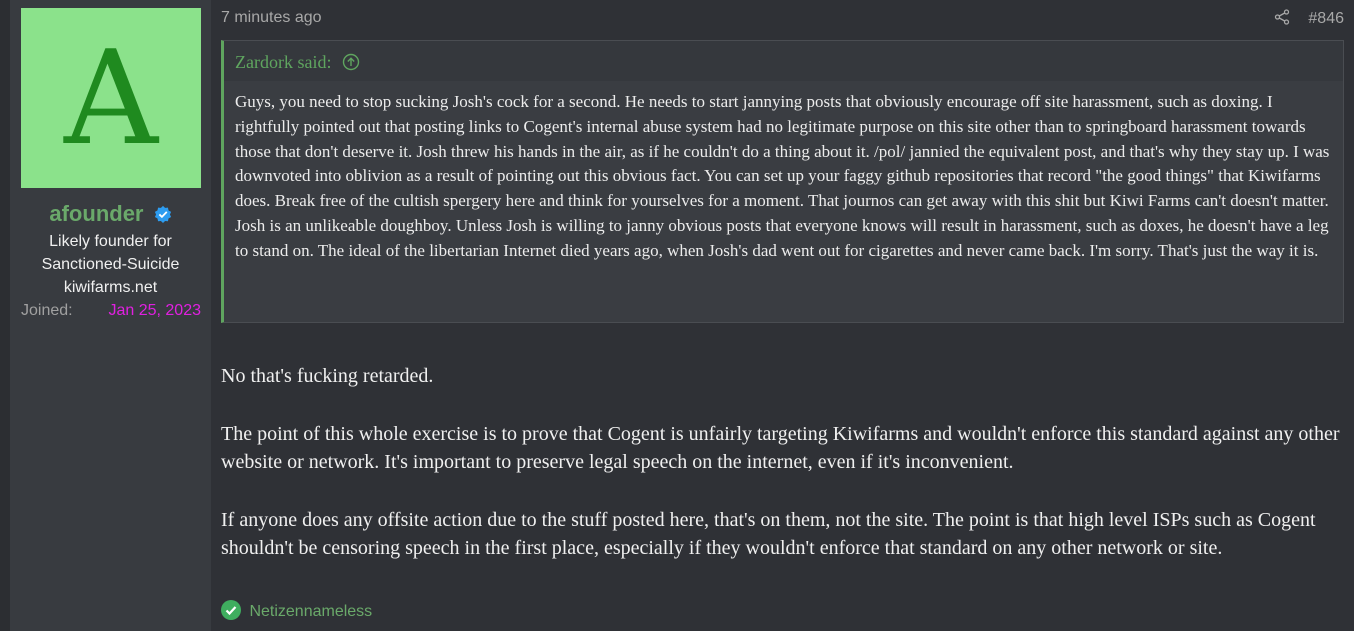 The image size is (1354, 631). Describe the element at coordinates (783, 61) in the screenshot. I see `quote-header: Zardork said:` at that location.